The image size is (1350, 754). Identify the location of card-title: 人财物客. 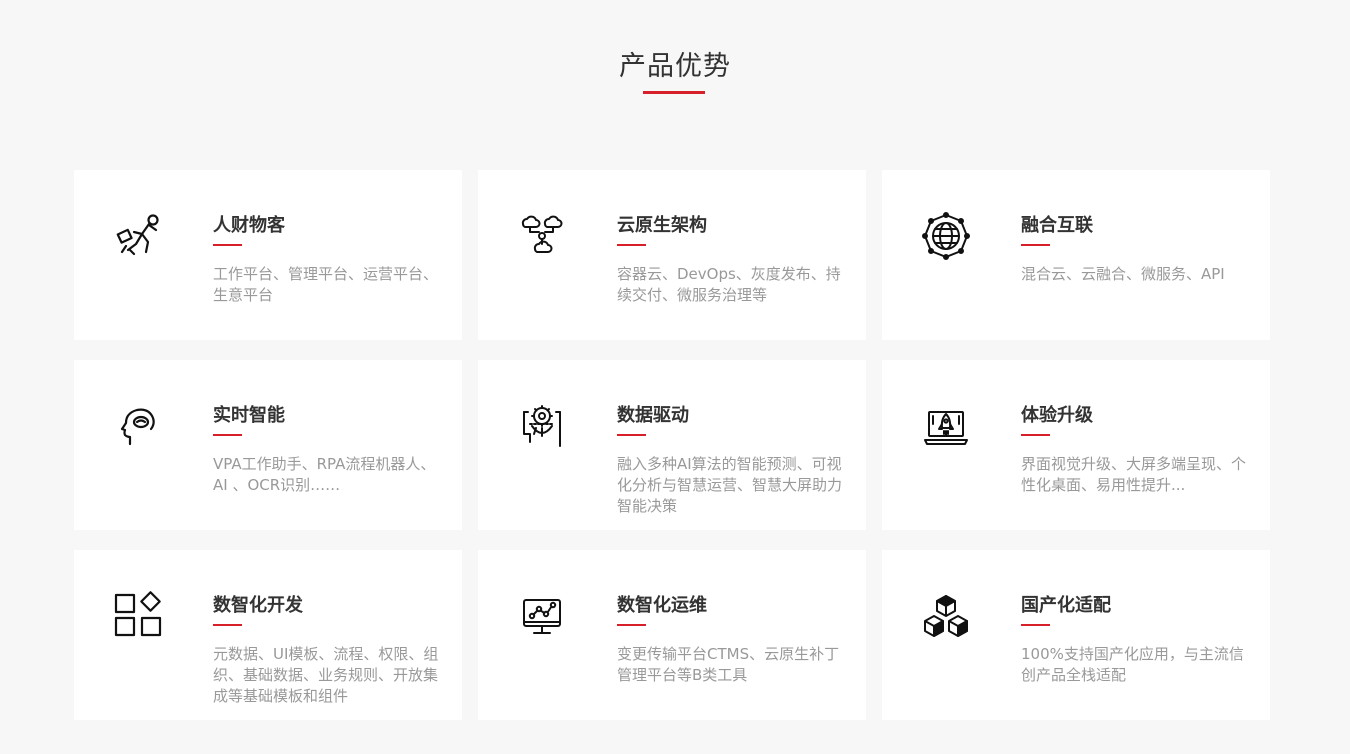
(249, 225).